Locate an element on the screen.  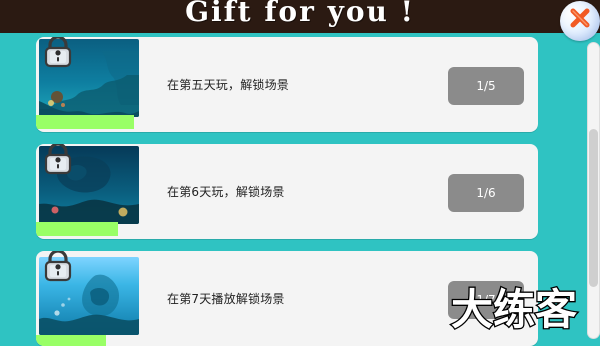
unlock-condition-text: 在第6天玩，解锁场景 is located at coordinates (226, 192).